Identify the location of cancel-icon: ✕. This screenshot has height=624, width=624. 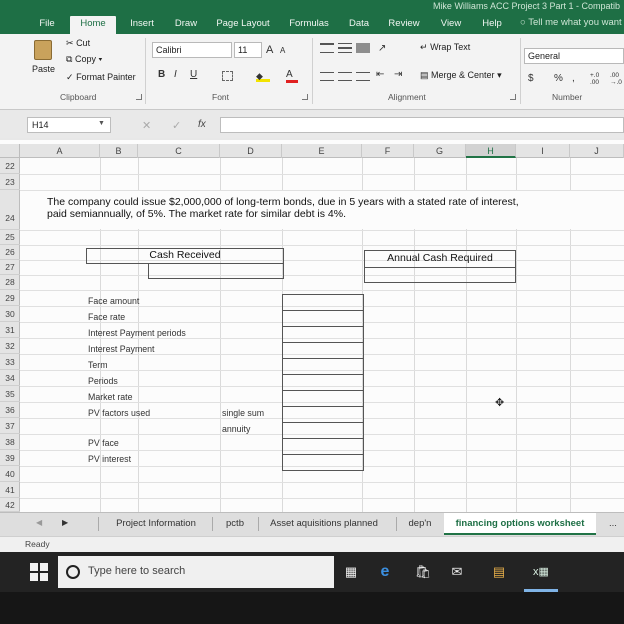
(146, 125).